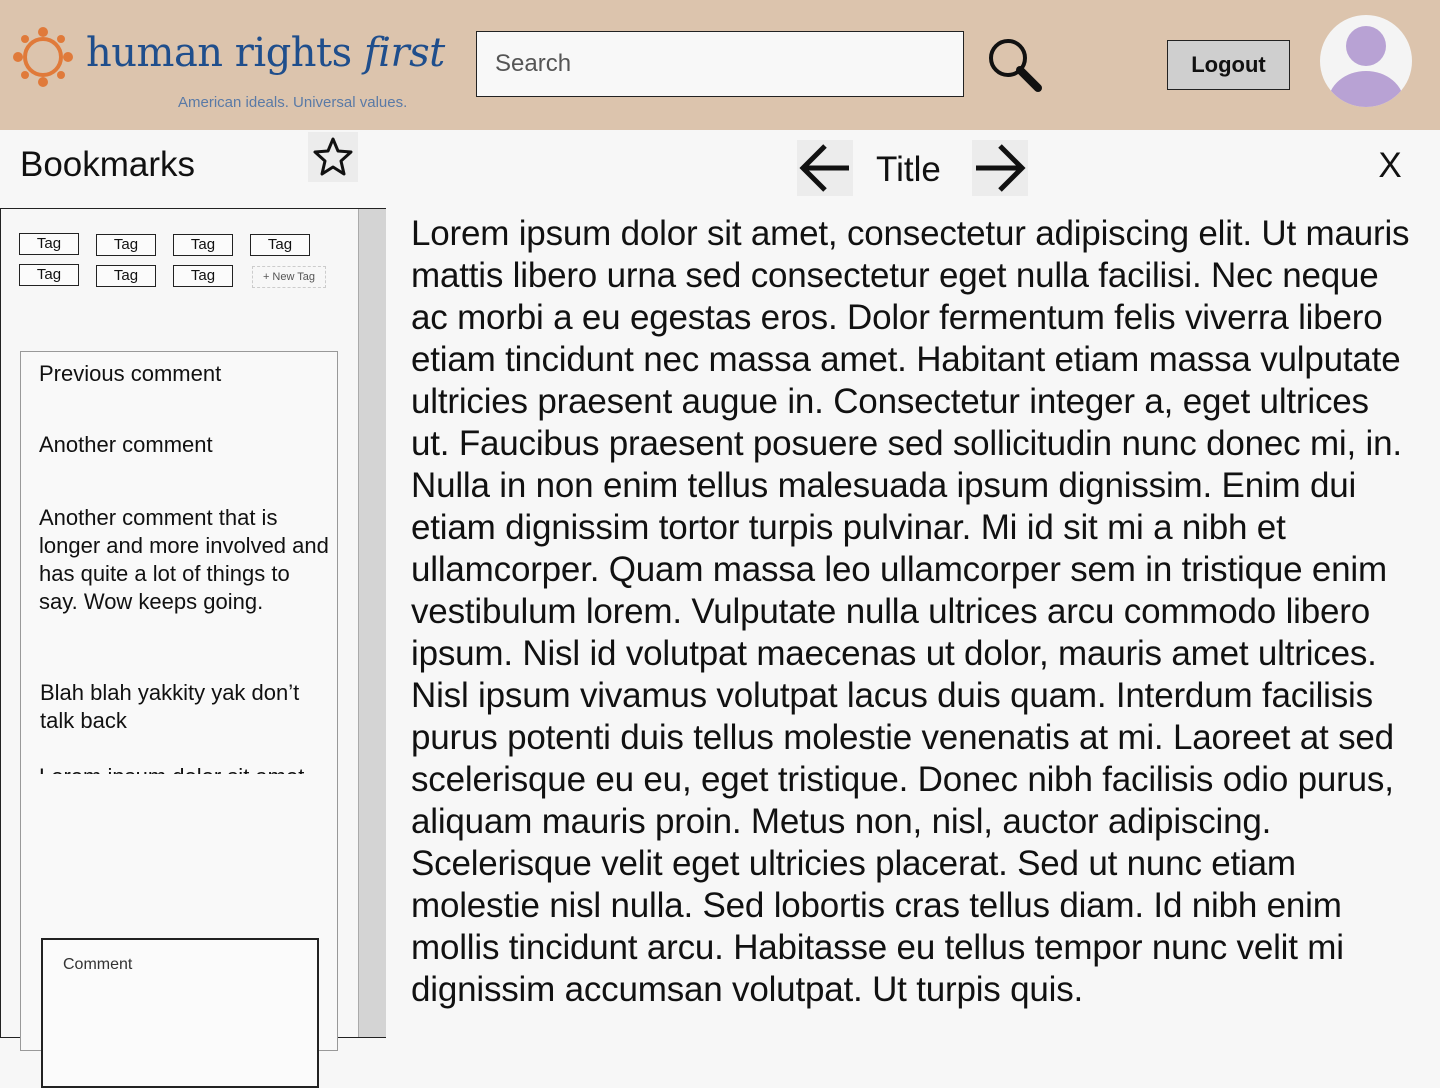  I want to click on search-button, so click(1015, 65).